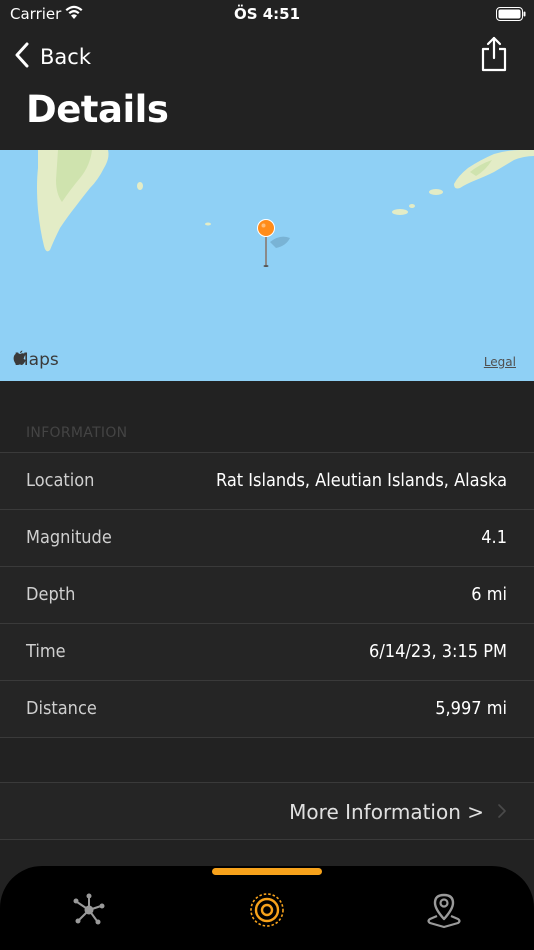 This screenshot has height=950, width=534. I want to click on tab-map, so click(444, 910).